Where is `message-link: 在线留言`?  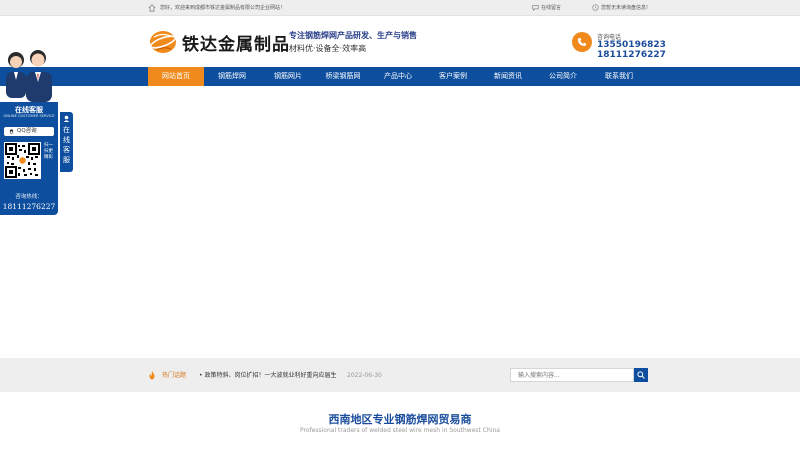 message-link: 在线留言 is located at coordinates (551, 8).